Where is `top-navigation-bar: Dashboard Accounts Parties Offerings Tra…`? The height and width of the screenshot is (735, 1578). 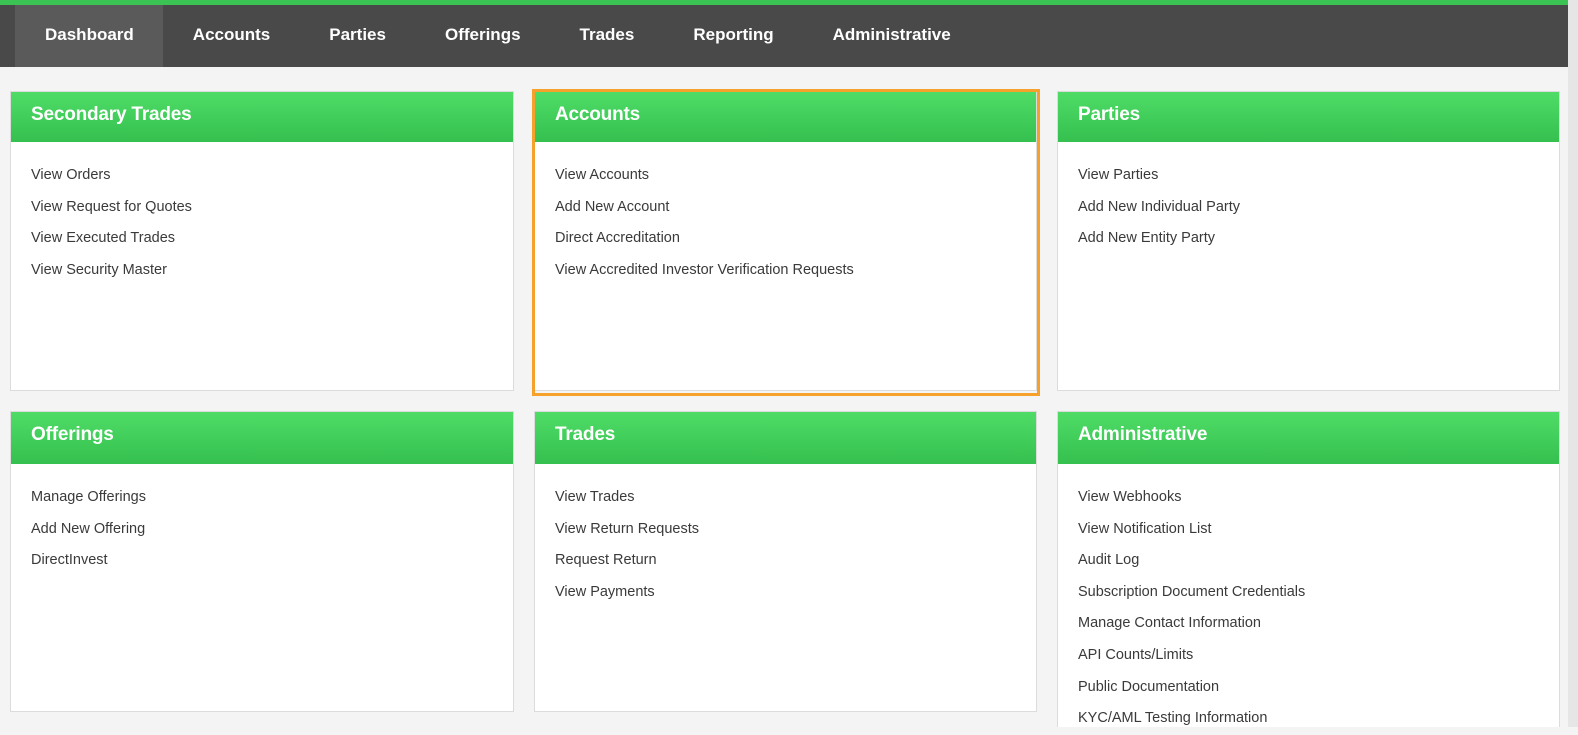
top-navigation-bar: Dashboard Accounts Parties Offerings Tra… is located at coordinates (784, 33).